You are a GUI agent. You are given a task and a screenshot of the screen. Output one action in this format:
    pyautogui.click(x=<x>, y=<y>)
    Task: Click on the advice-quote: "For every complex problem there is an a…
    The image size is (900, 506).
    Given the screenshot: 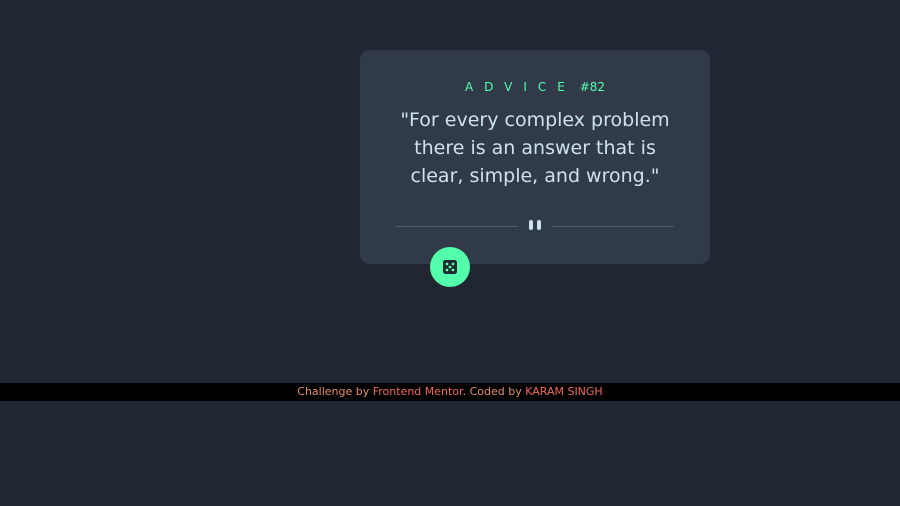 What is the action you would take?
    pyautogui.click(x=535, y=148)
    